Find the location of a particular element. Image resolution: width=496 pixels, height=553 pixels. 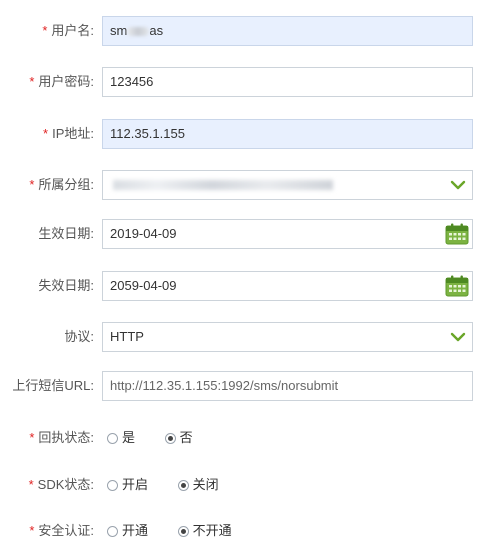

ip-input: 112.35.1.155 is located at coordinates (287, 134).